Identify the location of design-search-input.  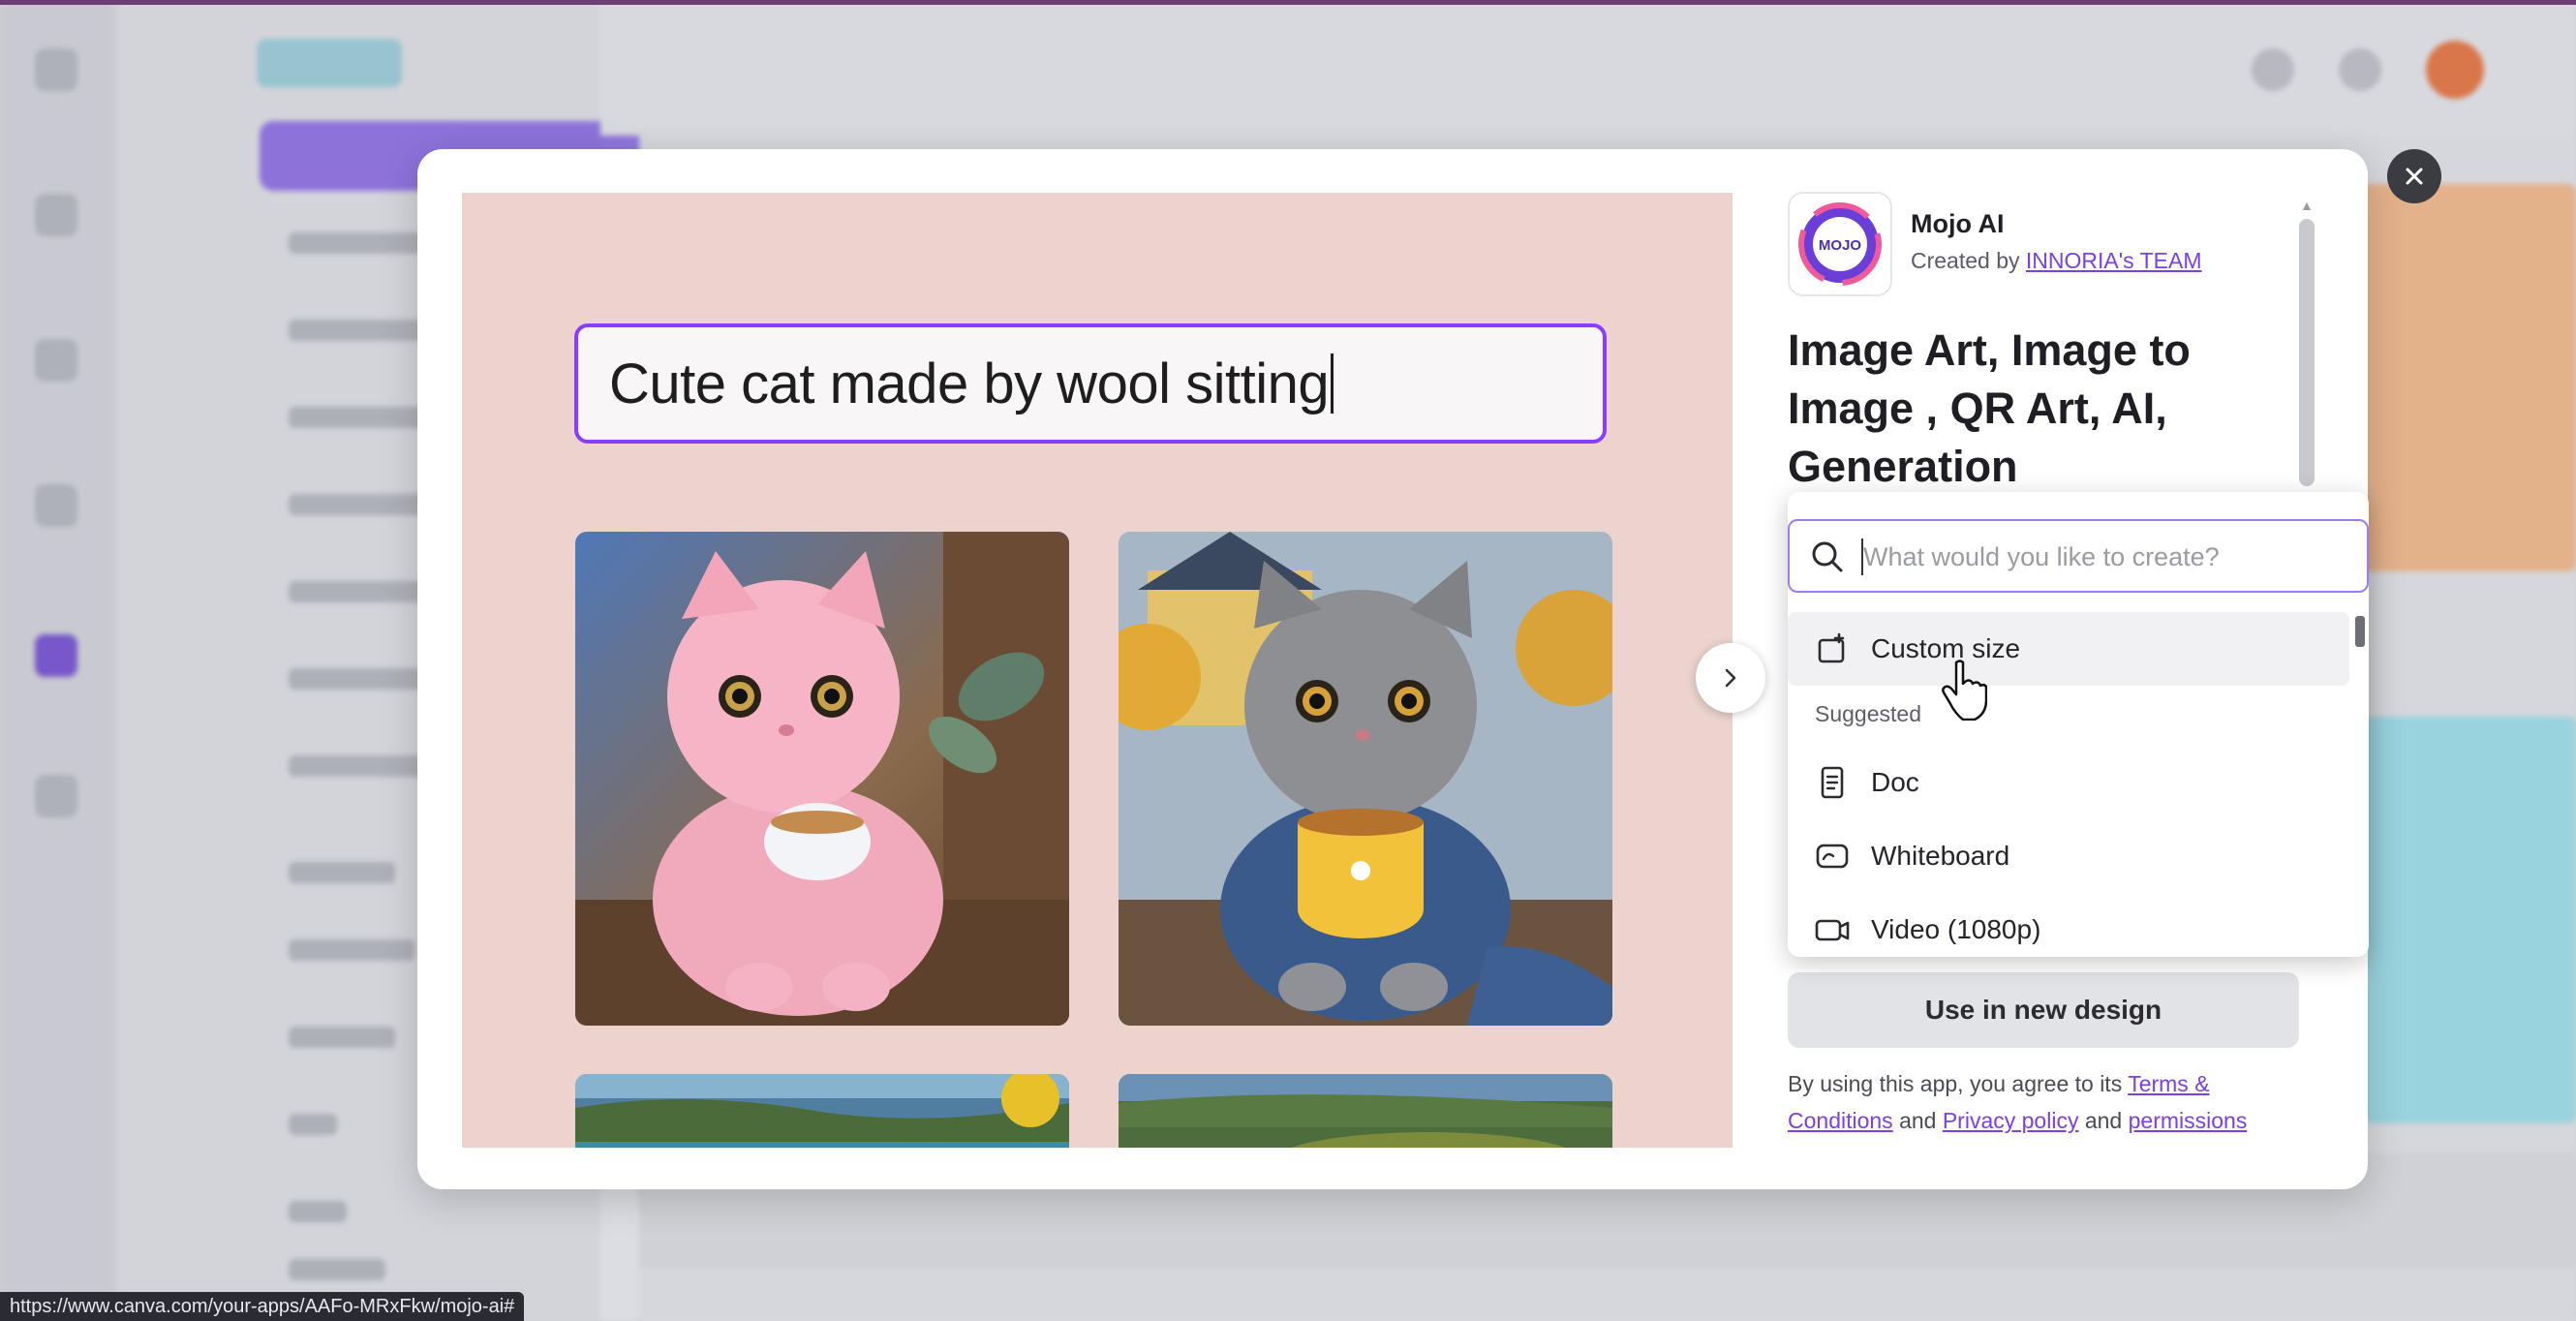
(2105, 557).